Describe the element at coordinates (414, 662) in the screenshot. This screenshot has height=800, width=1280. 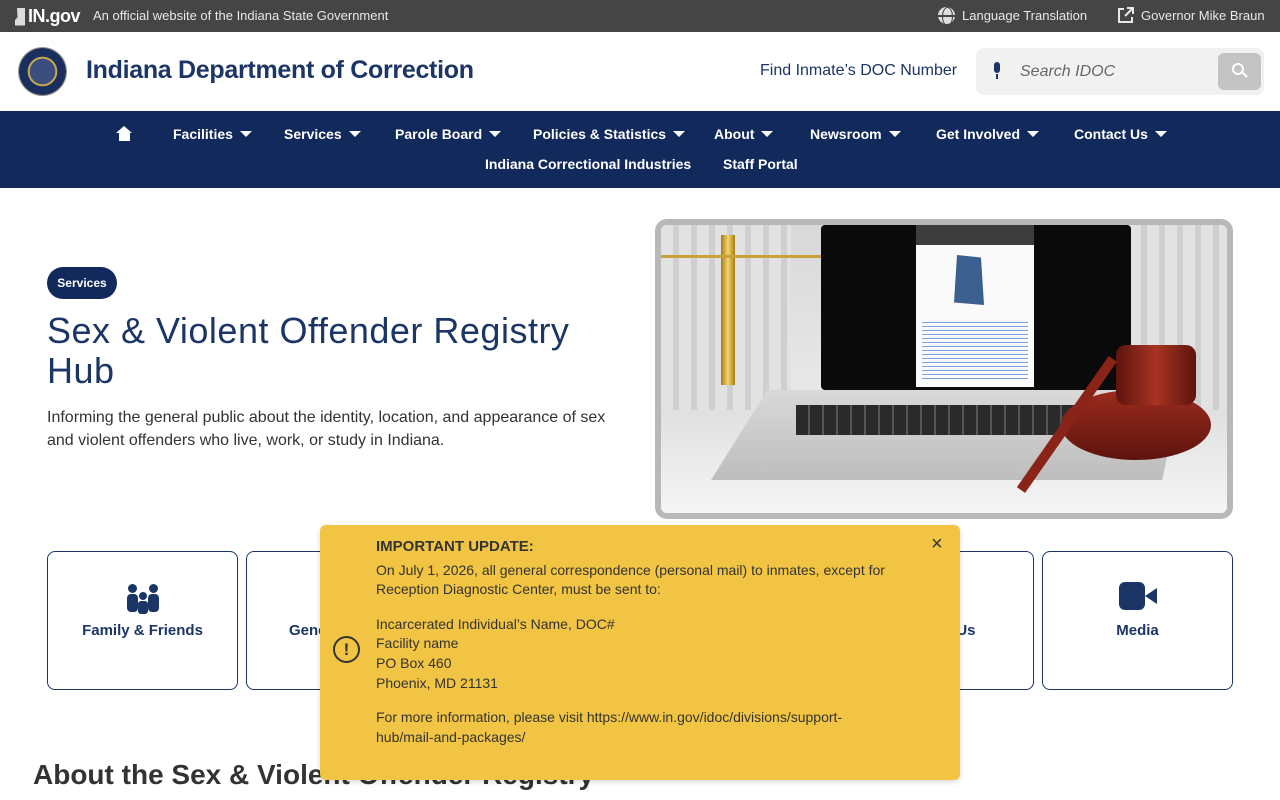
I see `address-line: PO Box 460` at that location.